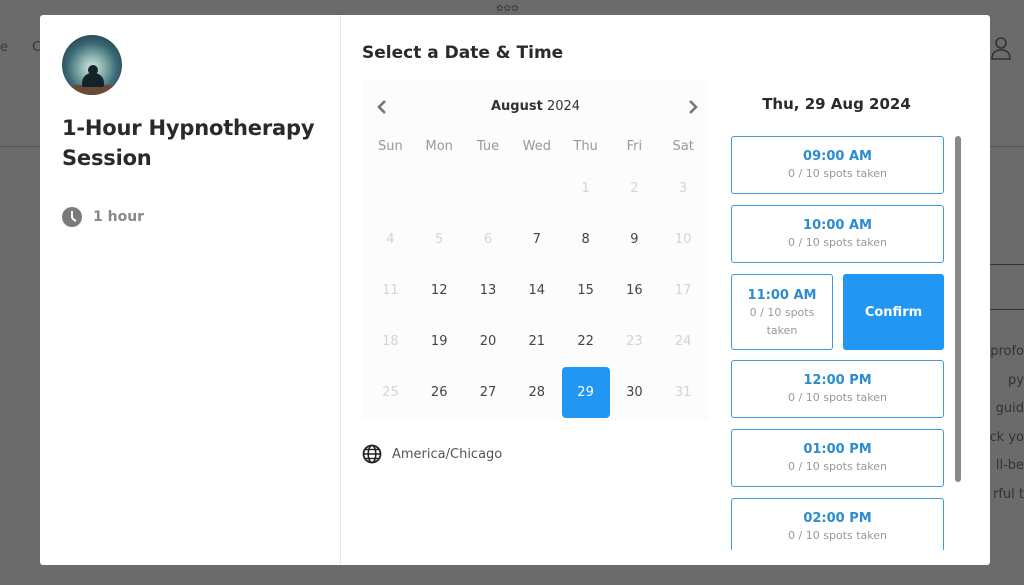 The height and width of the screenshot is (585, 1024). Describe the element at coordinates (837, 165) in the screenshot. I see `time-slot: 09:00 AM 0 / 10 spots taken` at that location.